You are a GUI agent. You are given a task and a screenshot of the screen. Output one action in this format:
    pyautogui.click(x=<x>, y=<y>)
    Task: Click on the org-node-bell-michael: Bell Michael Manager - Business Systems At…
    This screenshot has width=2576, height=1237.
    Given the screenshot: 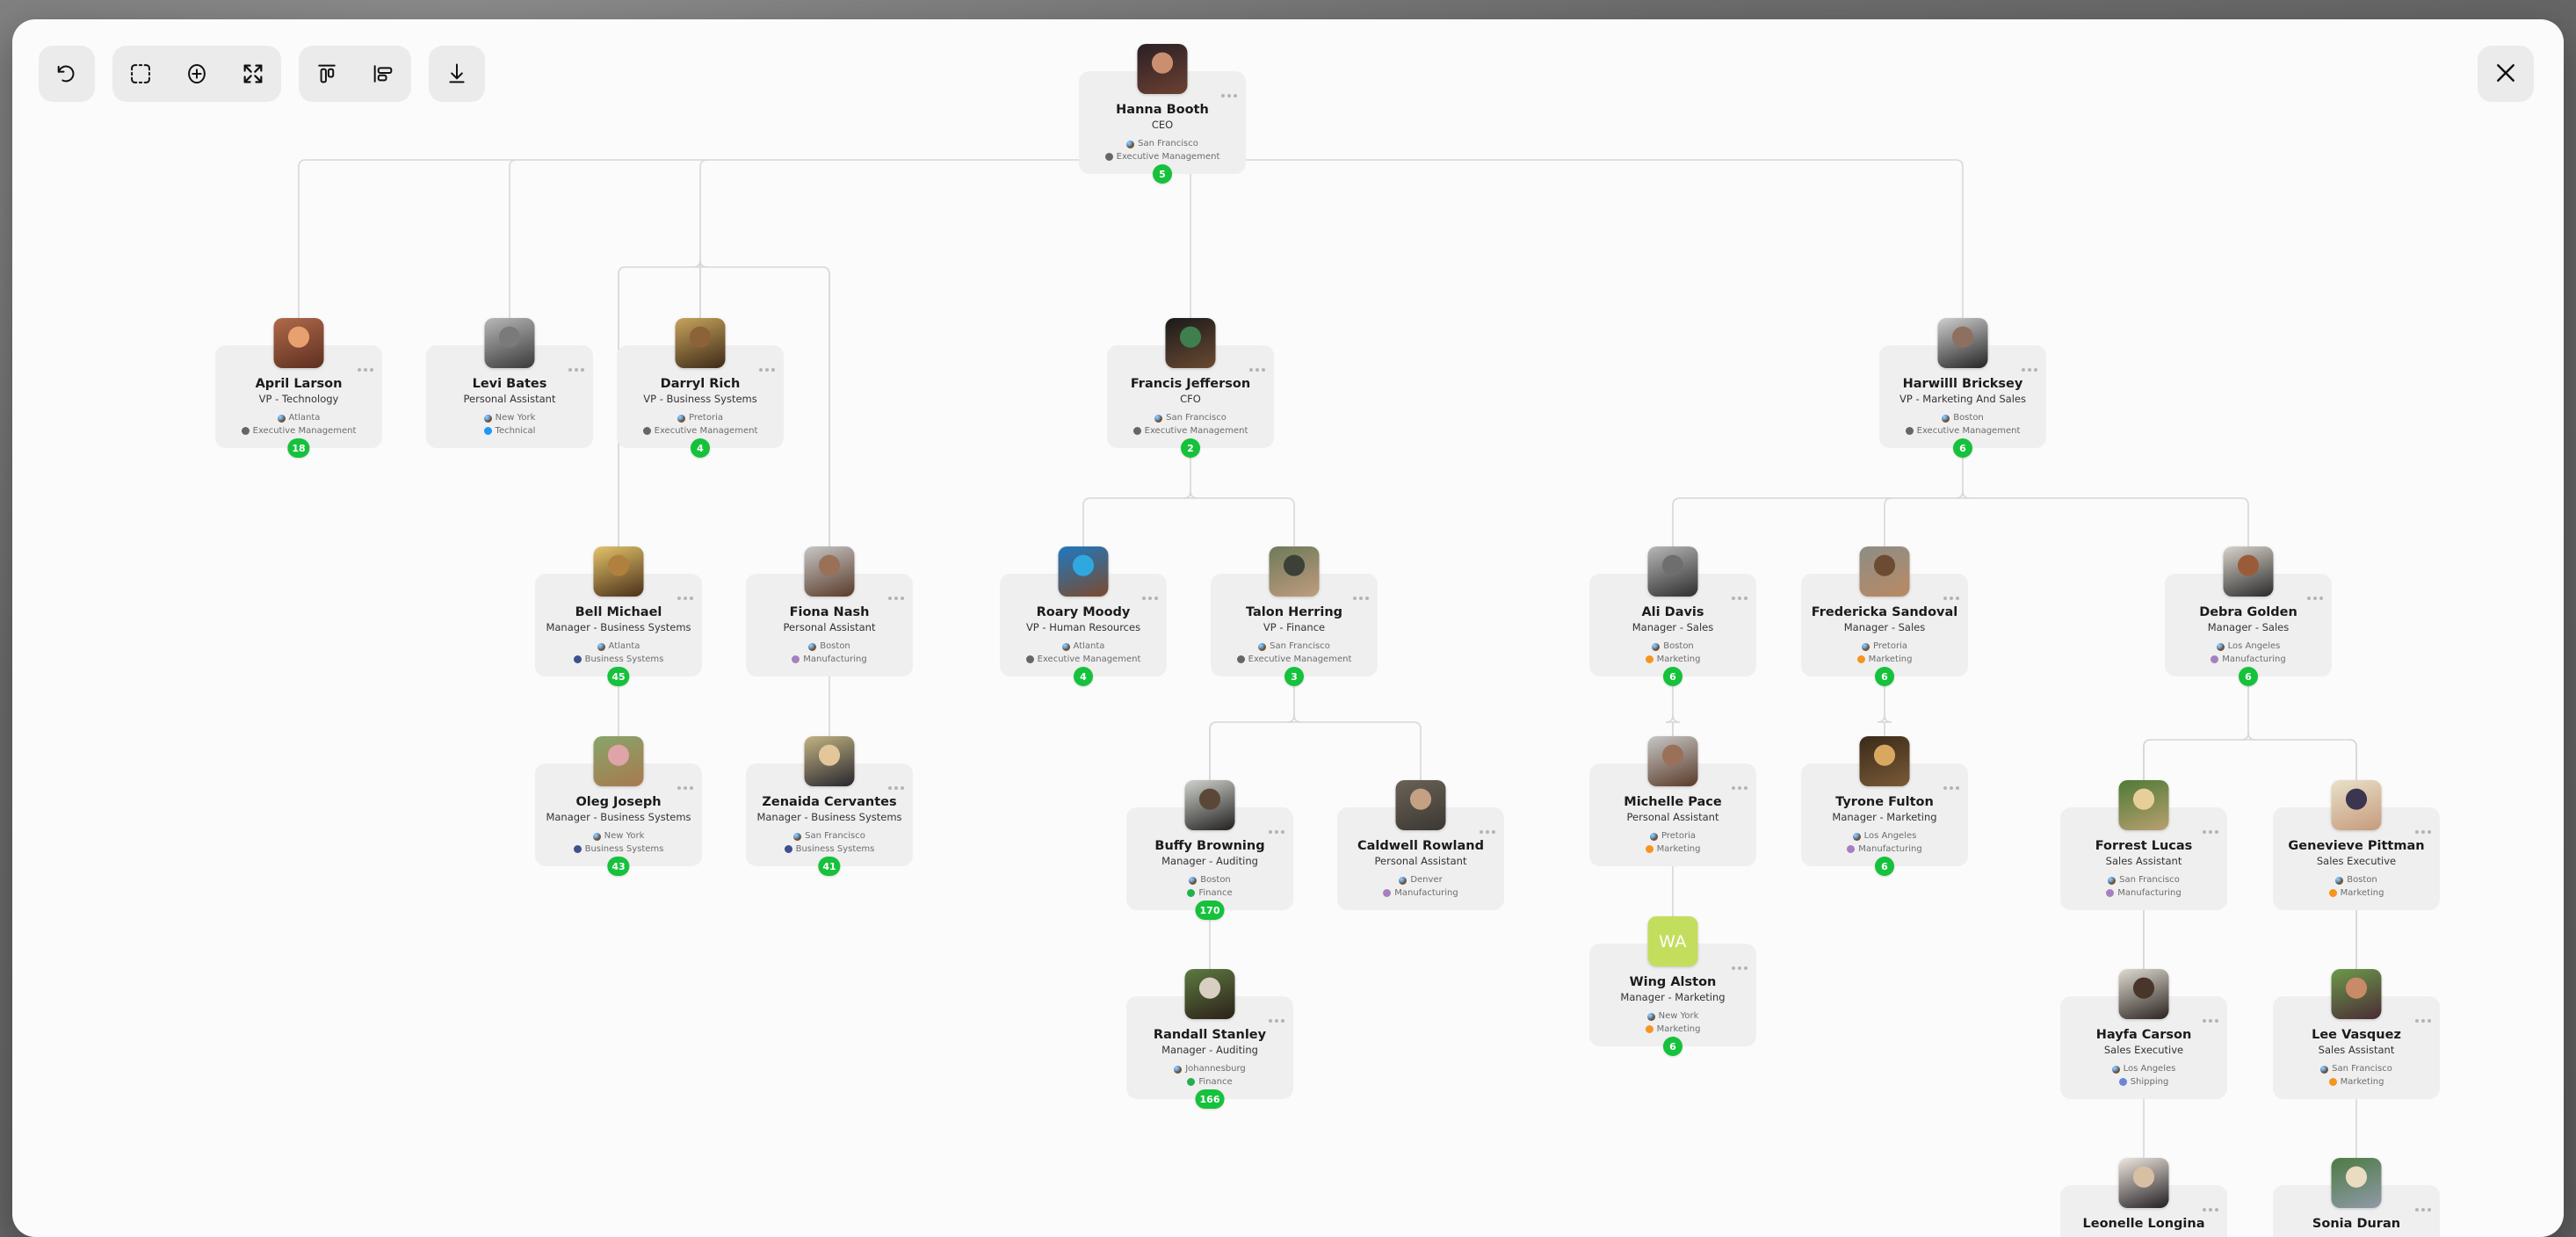 What is the action you would take?
    pyautogui.click(x=618, y=616)
    